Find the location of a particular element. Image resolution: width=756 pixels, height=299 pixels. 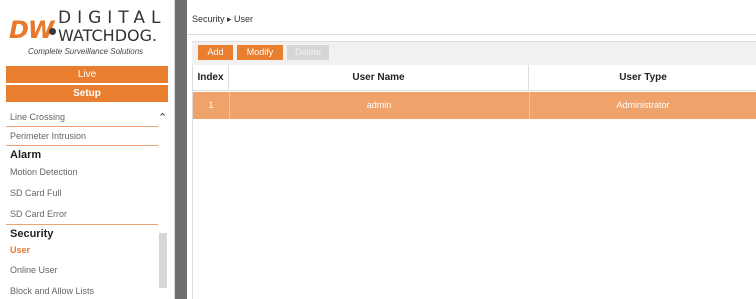

menu-header-alarm: Alarm is located at coordinates (25, 155).